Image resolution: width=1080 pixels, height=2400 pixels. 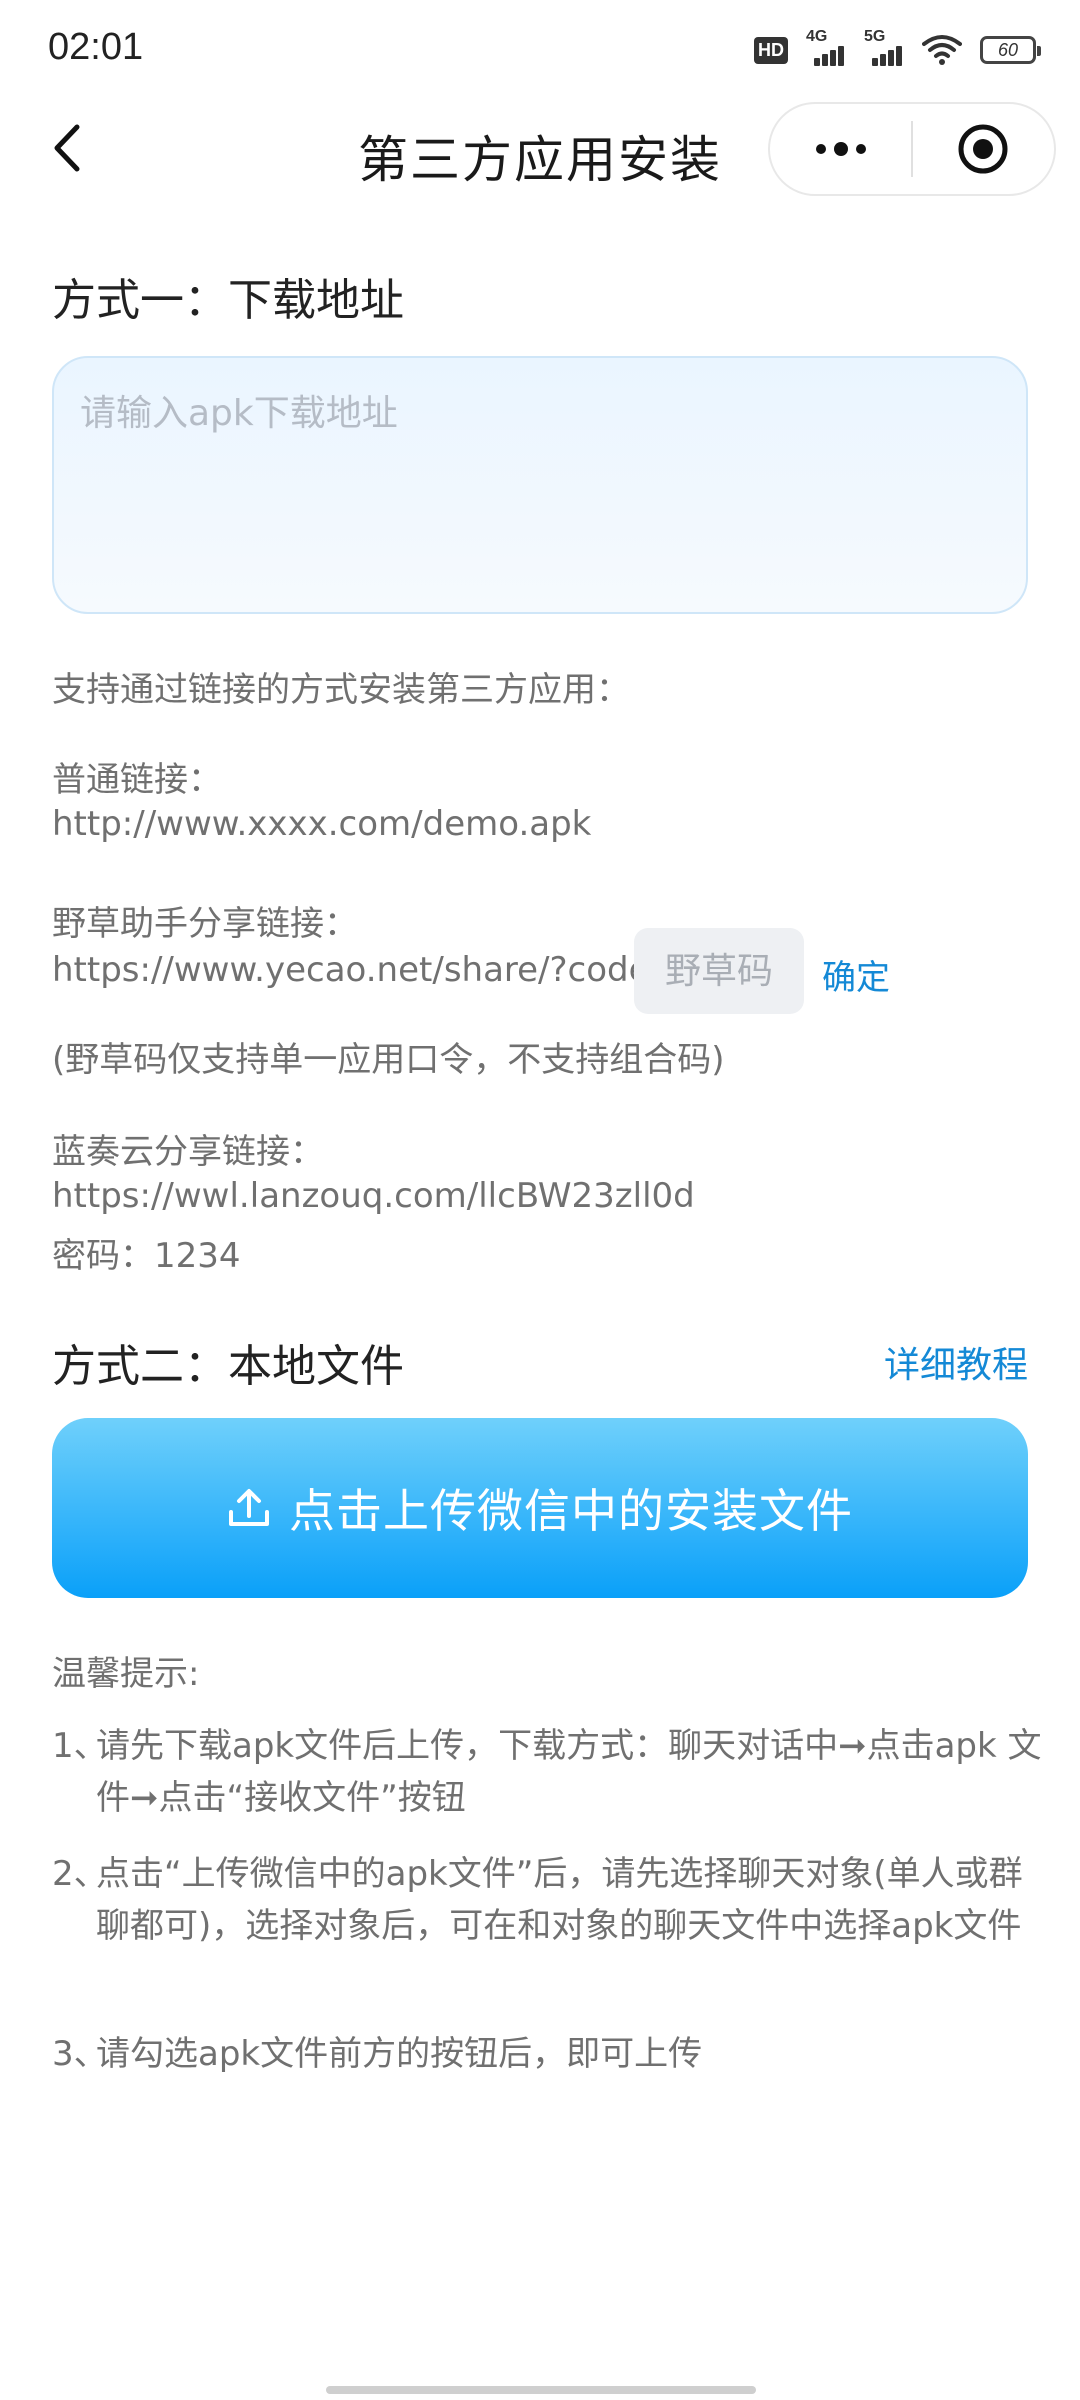 What do you see at coordinates (540, 48) in the screenshot?
I see `status-bar: 02:01 HD 4G 5G 60` at bounding box center [540, 48].